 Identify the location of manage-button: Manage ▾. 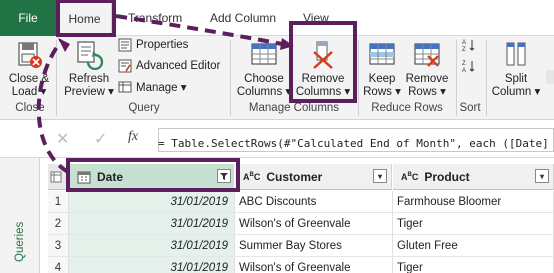
(152, 87).